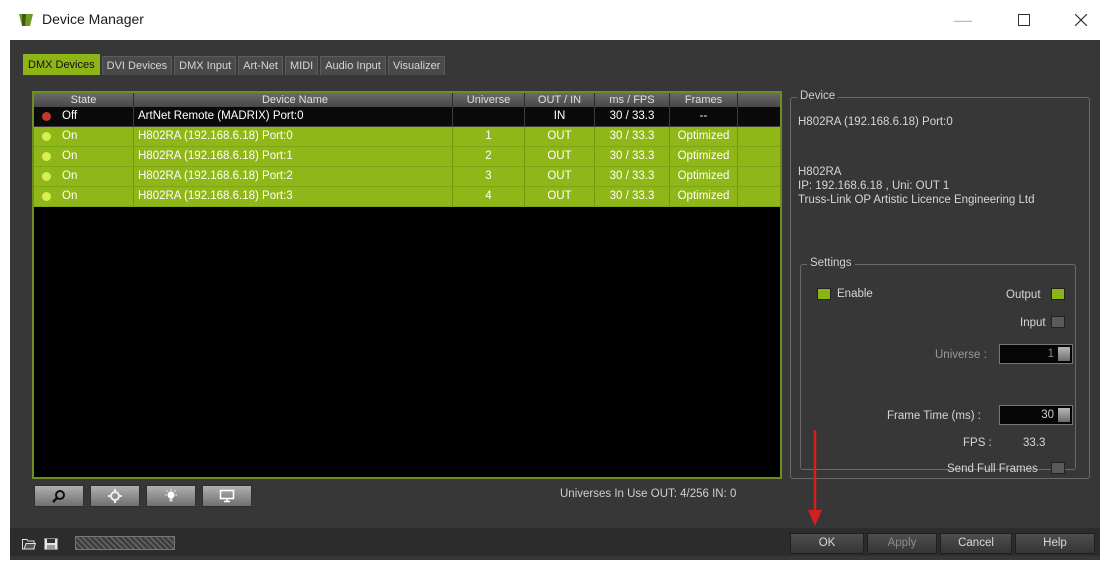 The image size is (1105, 566). I want to click on settings-gear-icon, so click(115, 496).